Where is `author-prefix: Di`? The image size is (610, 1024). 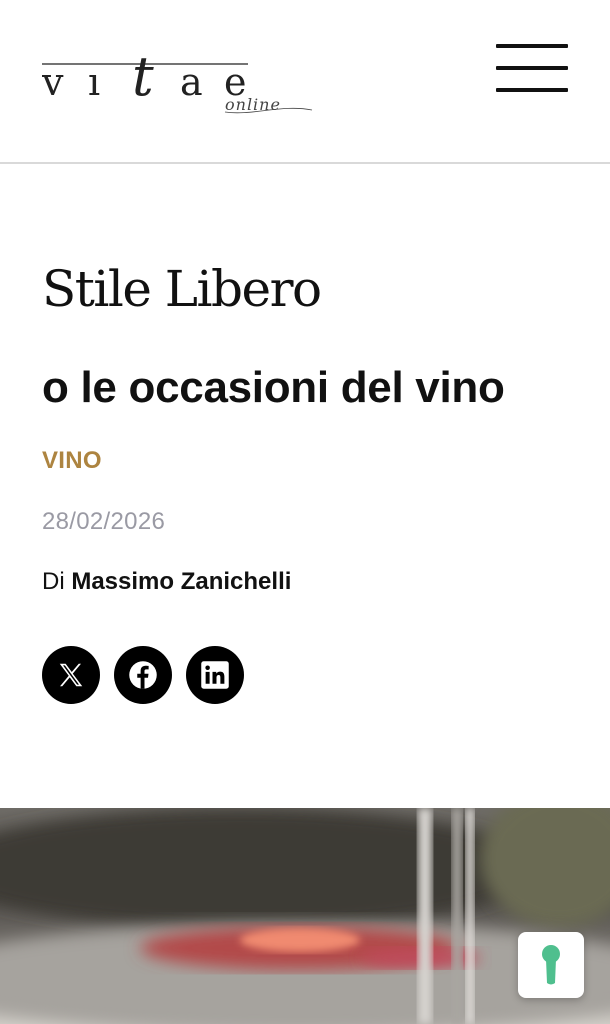 author-prefix: Di is located at coordinates (53, 581).